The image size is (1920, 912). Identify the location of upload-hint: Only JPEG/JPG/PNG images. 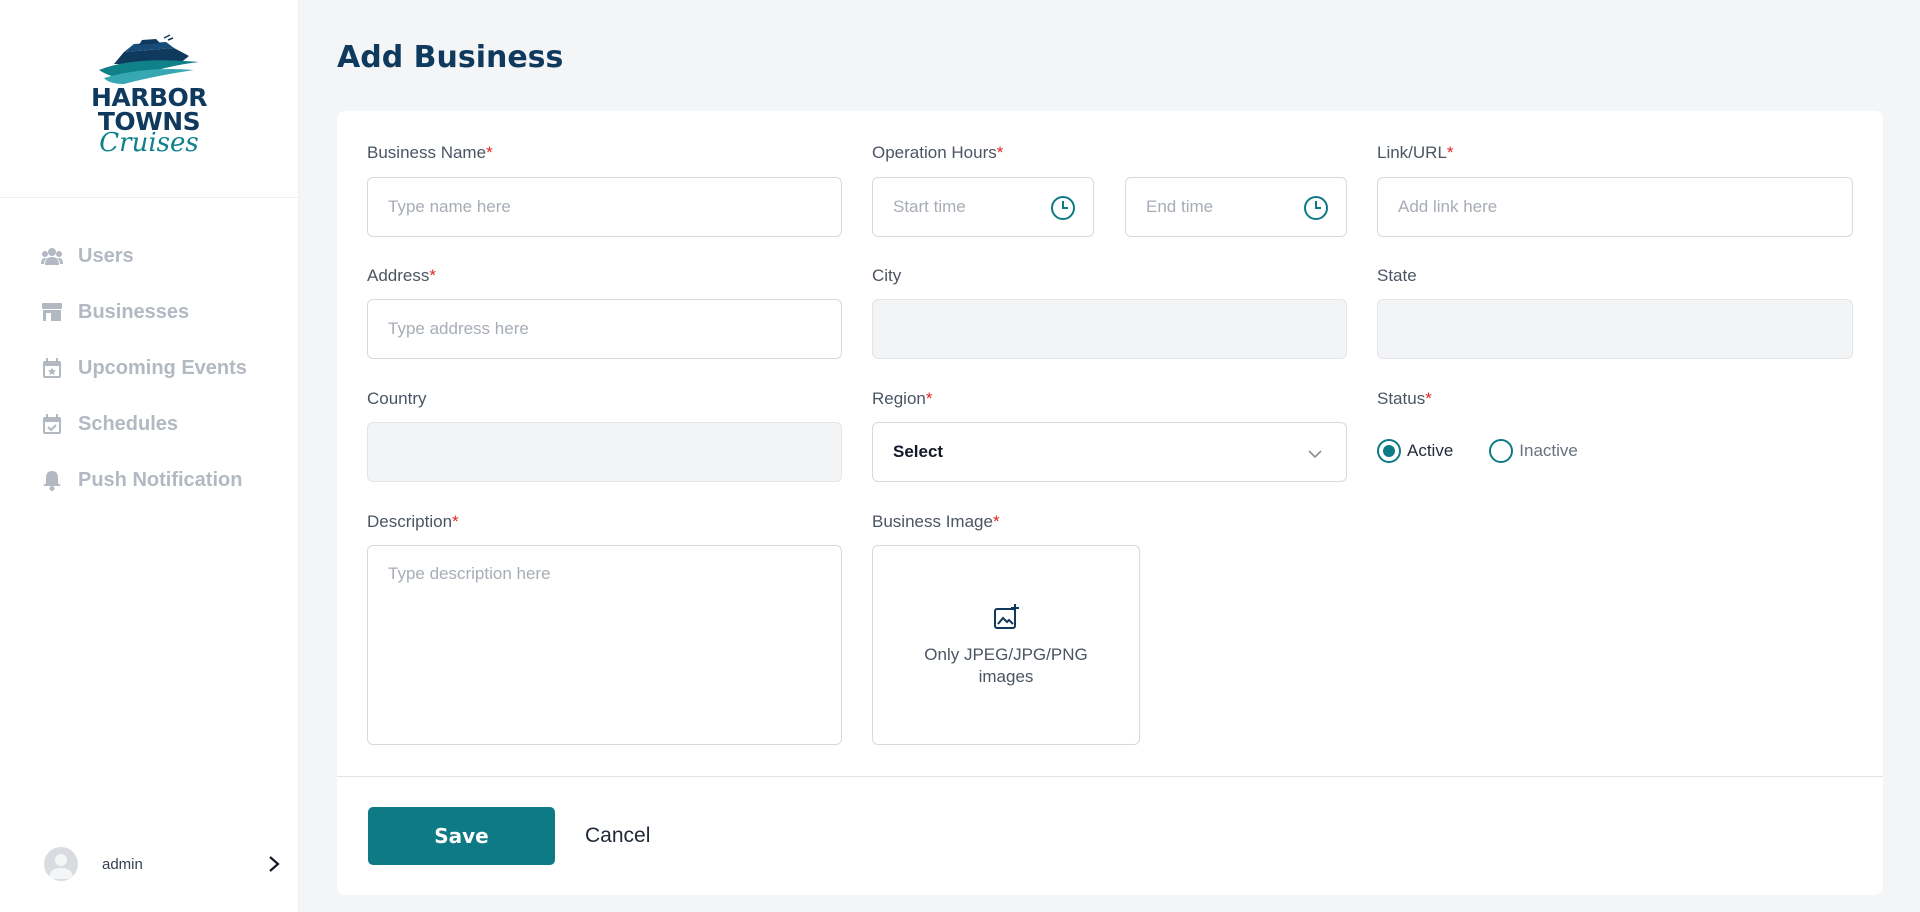
(1006, 665).